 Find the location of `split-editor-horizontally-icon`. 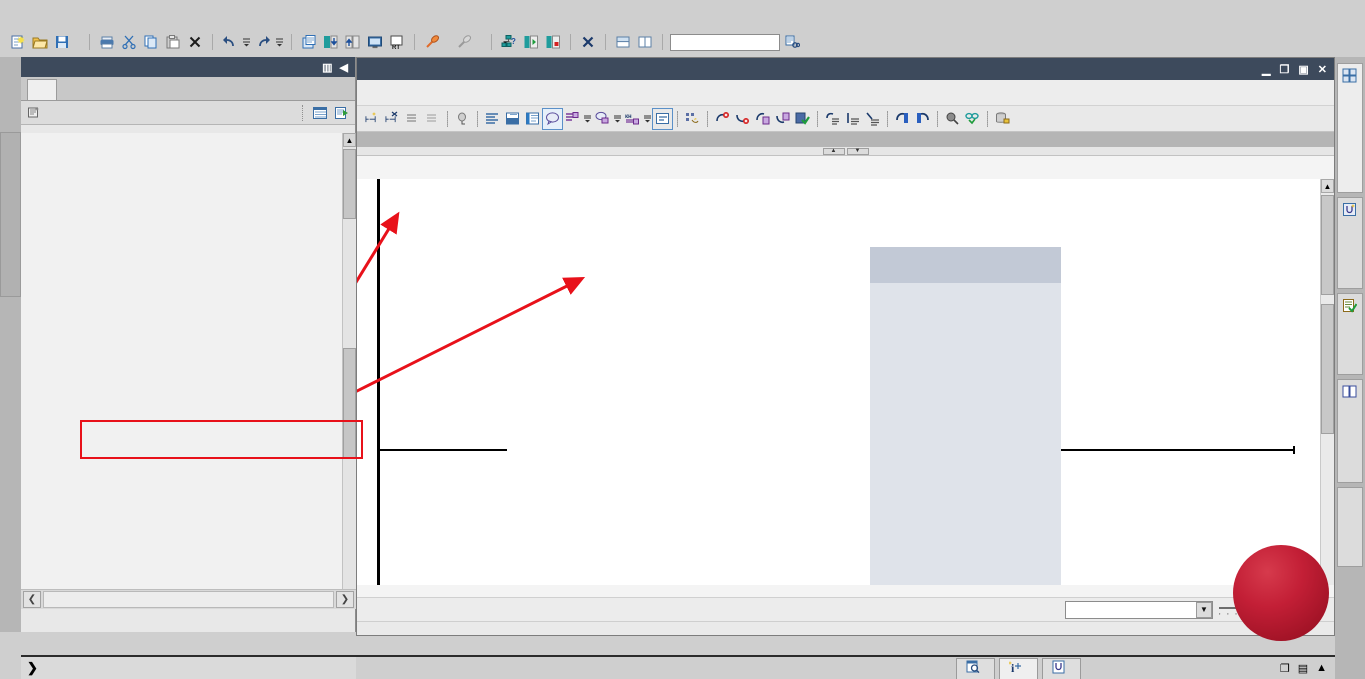

split-editor-horizontally-icon is located at coordinates (623, 42).